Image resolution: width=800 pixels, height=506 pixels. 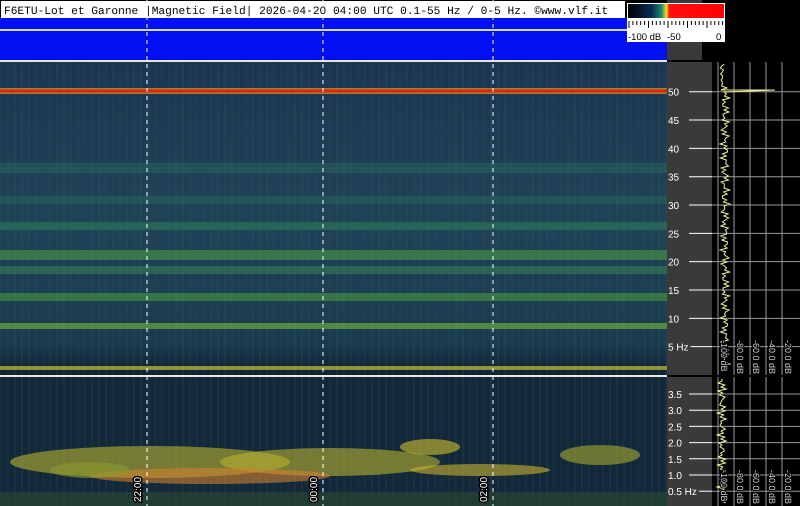 I want to click on scale-label: 0, so click(x=719, y=37).